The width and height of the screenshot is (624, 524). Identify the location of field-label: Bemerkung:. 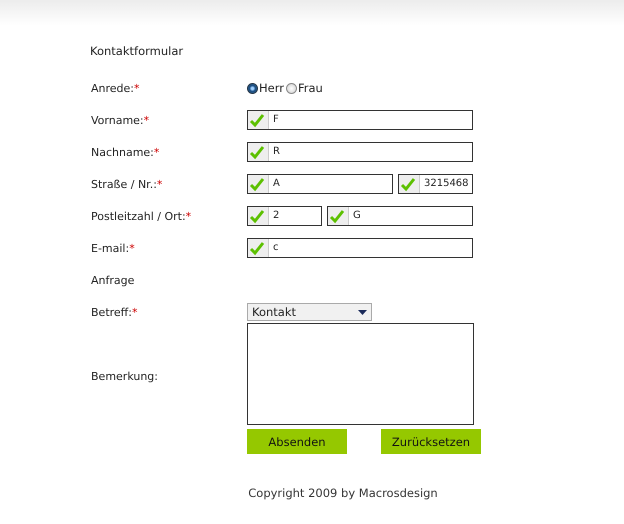
(124, 376).